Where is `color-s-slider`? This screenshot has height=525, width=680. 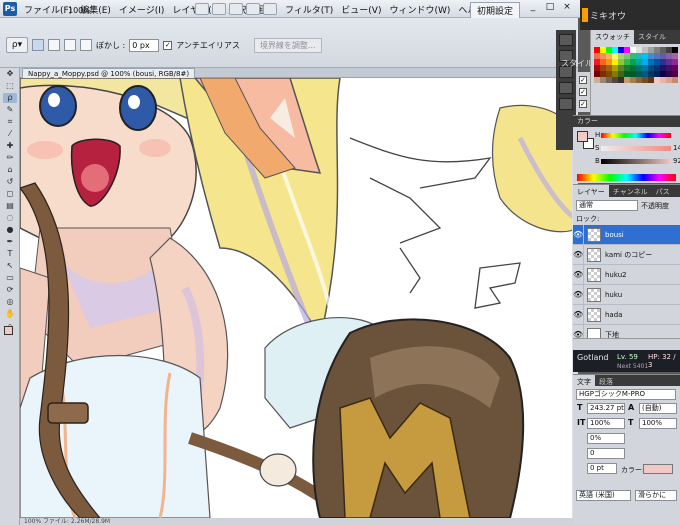
color-s-slider is located at coordinates (636, 148).